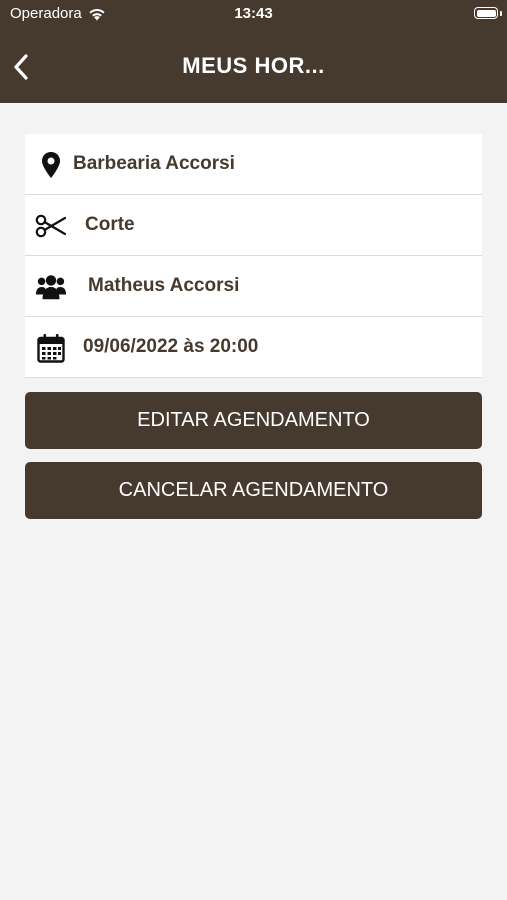 Image resolution: width=507 pixels, height=900 pixels. I want to click on chevron-left-icon, so click(21, 67).